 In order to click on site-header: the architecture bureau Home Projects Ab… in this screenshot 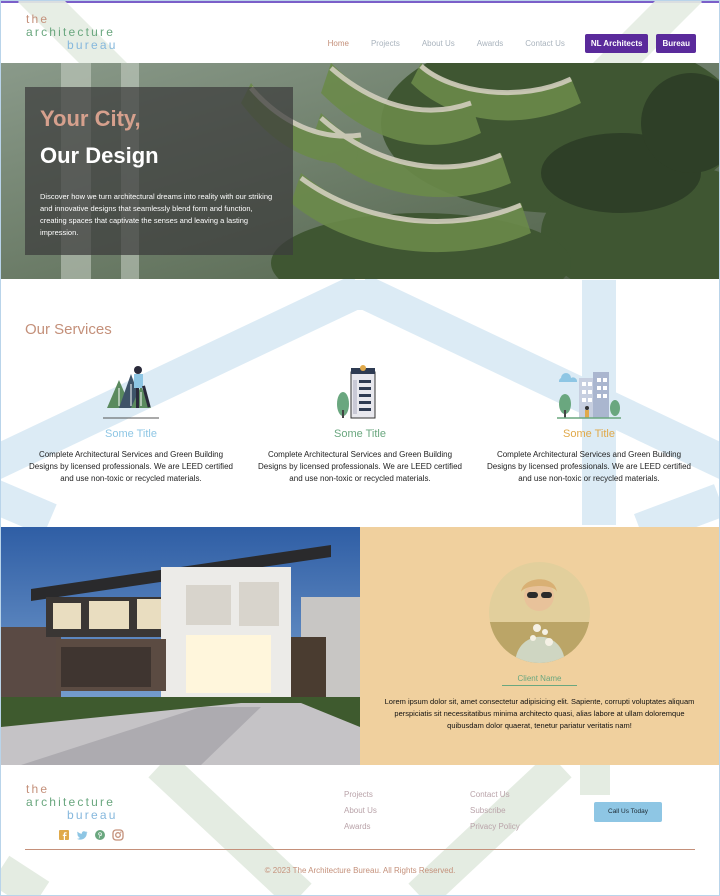, I will do `click(360, 34)`.